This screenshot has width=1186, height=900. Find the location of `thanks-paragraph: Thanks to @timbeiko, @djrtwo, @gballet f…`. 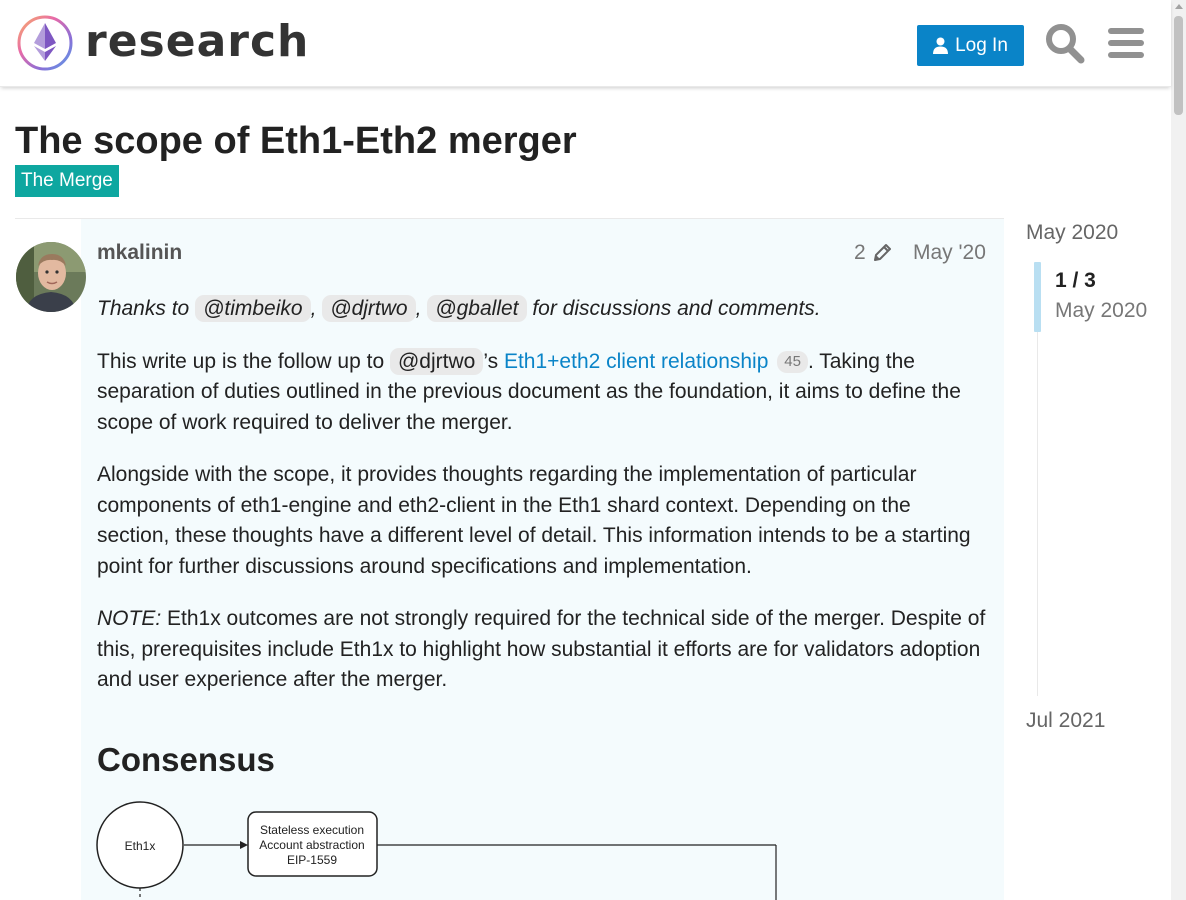

thanks-paragraph: Thanks to @timbeiko, @djrtwo, @gballet f… is located at coordinates (542, 309).